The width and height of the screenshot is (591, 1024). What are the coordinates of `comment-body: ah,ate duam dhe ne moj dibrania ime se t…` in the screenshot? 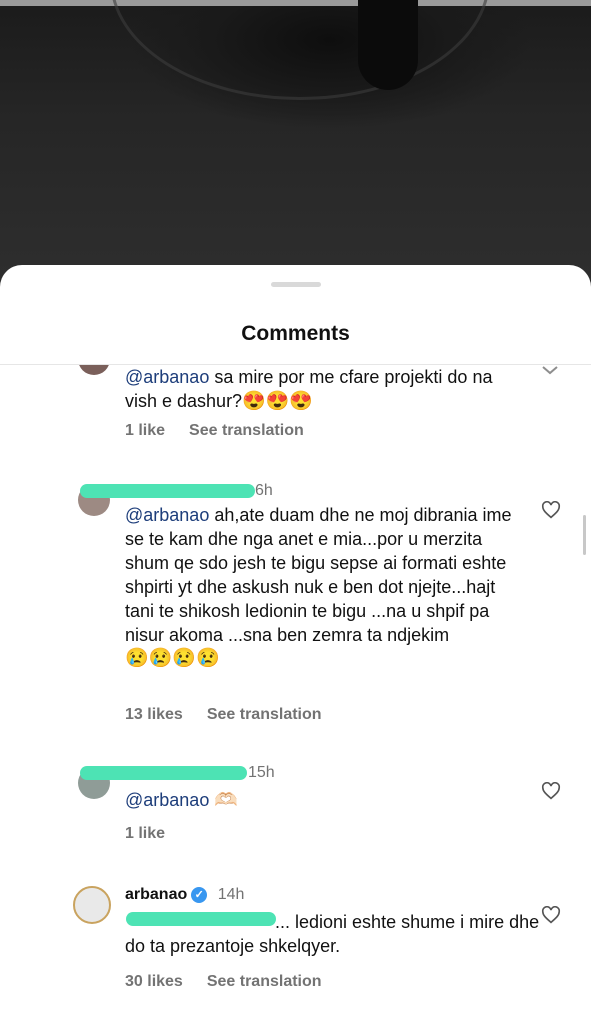 It's located at (318, 575).